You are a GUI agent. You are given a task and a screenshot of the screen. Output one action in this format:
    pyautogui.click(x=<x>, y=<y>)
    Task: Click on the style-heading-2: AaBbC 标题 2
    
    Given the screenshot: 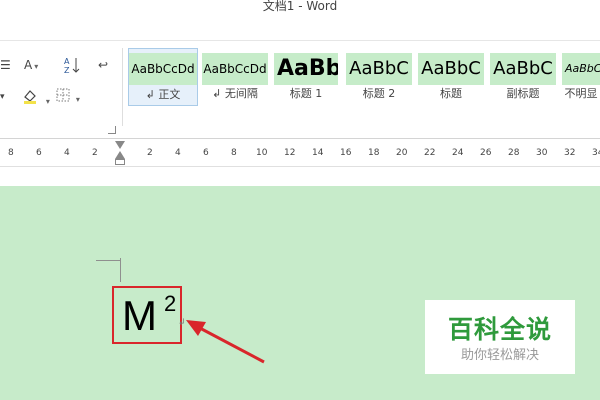 What is the action you would take?
    pyautogui.click(x=379, y=77)
    